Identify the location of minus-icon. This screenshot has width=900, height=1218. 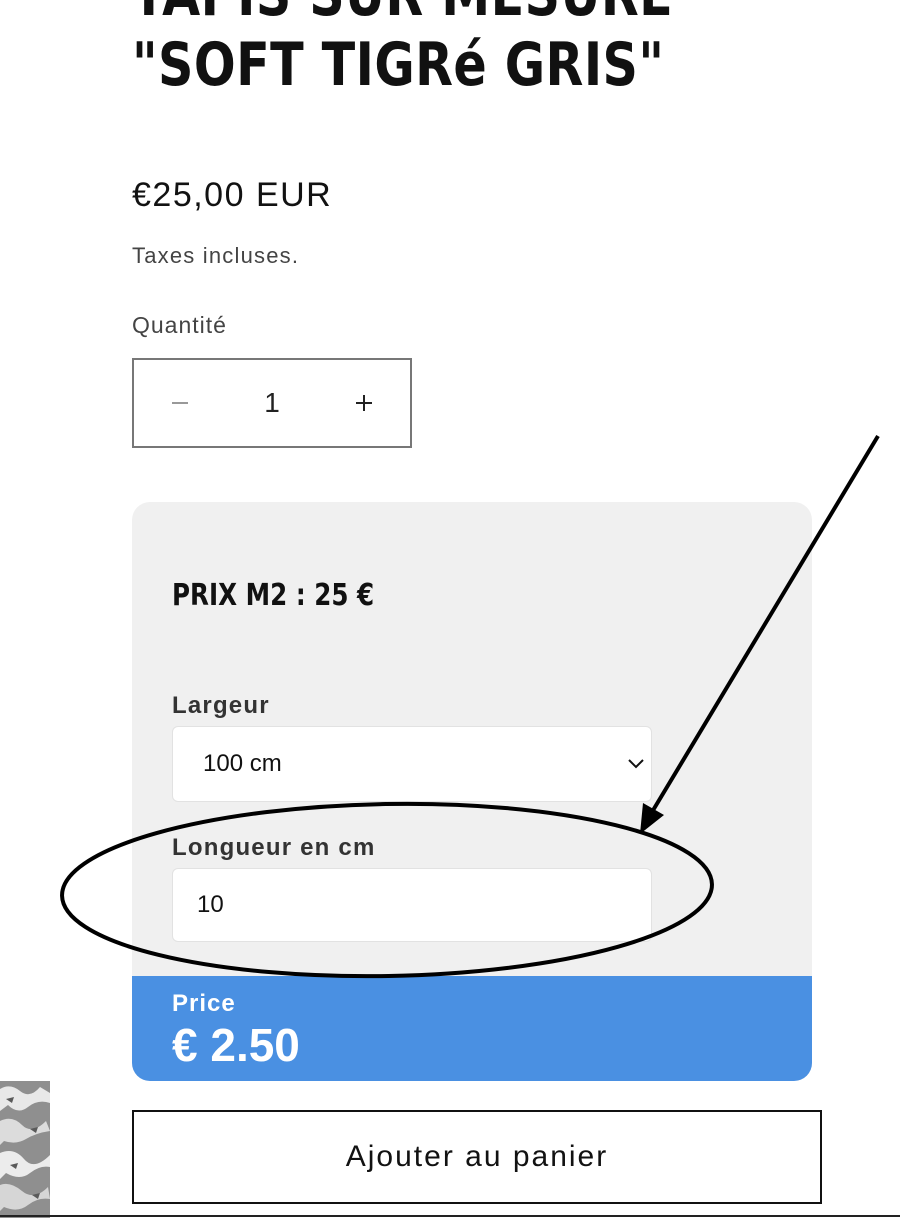
(180, 403).